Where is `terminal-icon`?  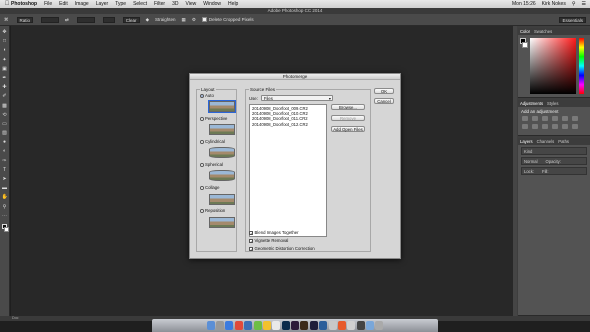 terminal-icon is located at coordinates (360, 325).